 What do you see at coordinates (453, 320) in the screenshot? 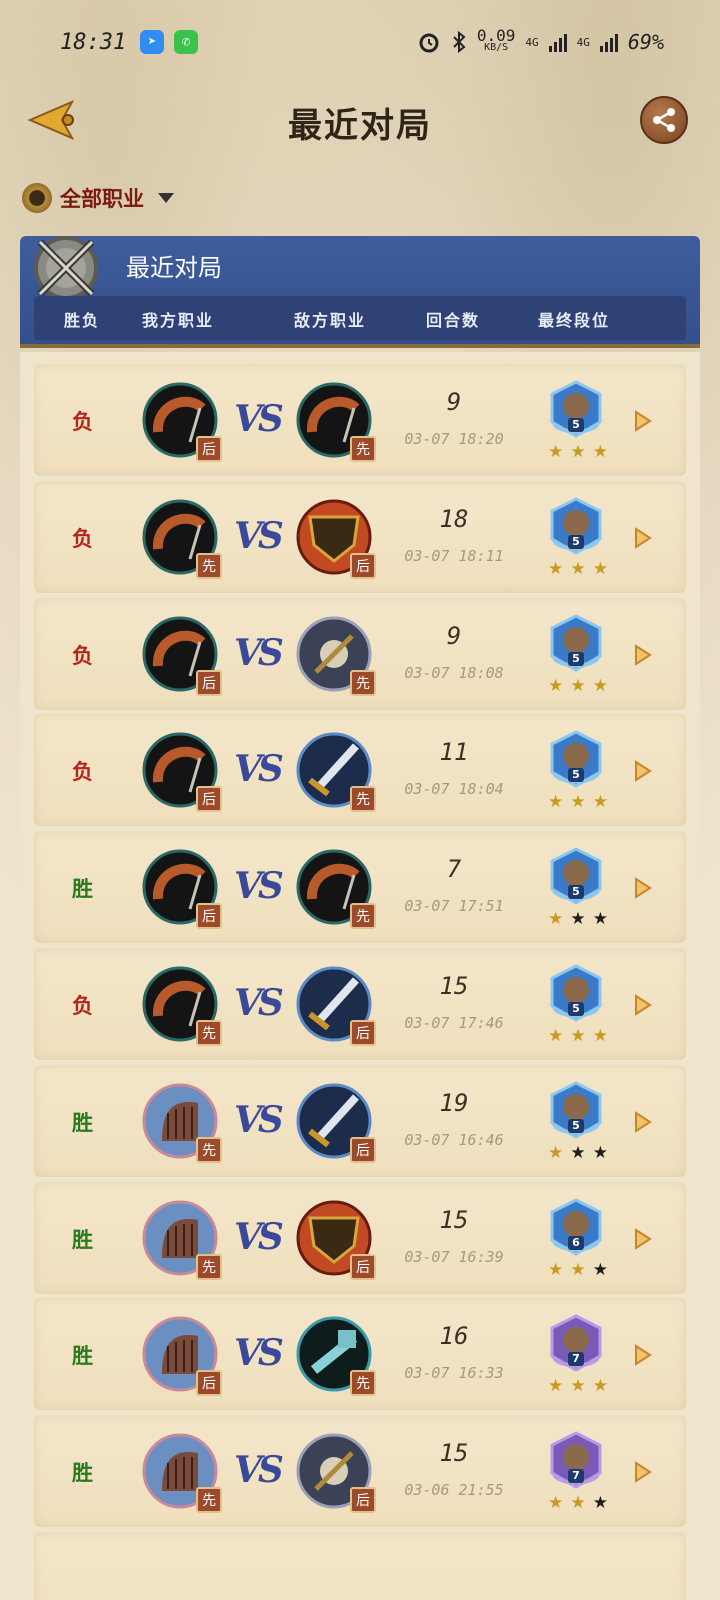
I see `column-turns: 回合数` at bounding box center [453, 320].